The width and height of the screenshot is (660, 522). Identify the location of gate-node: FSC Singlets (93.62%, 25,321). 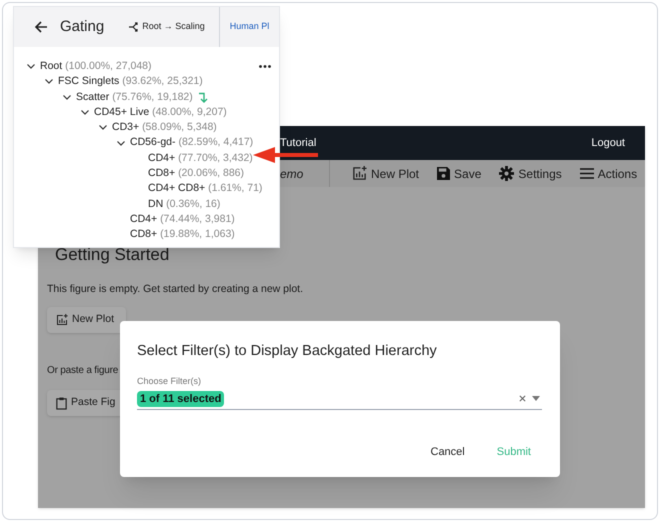
(130, 82).